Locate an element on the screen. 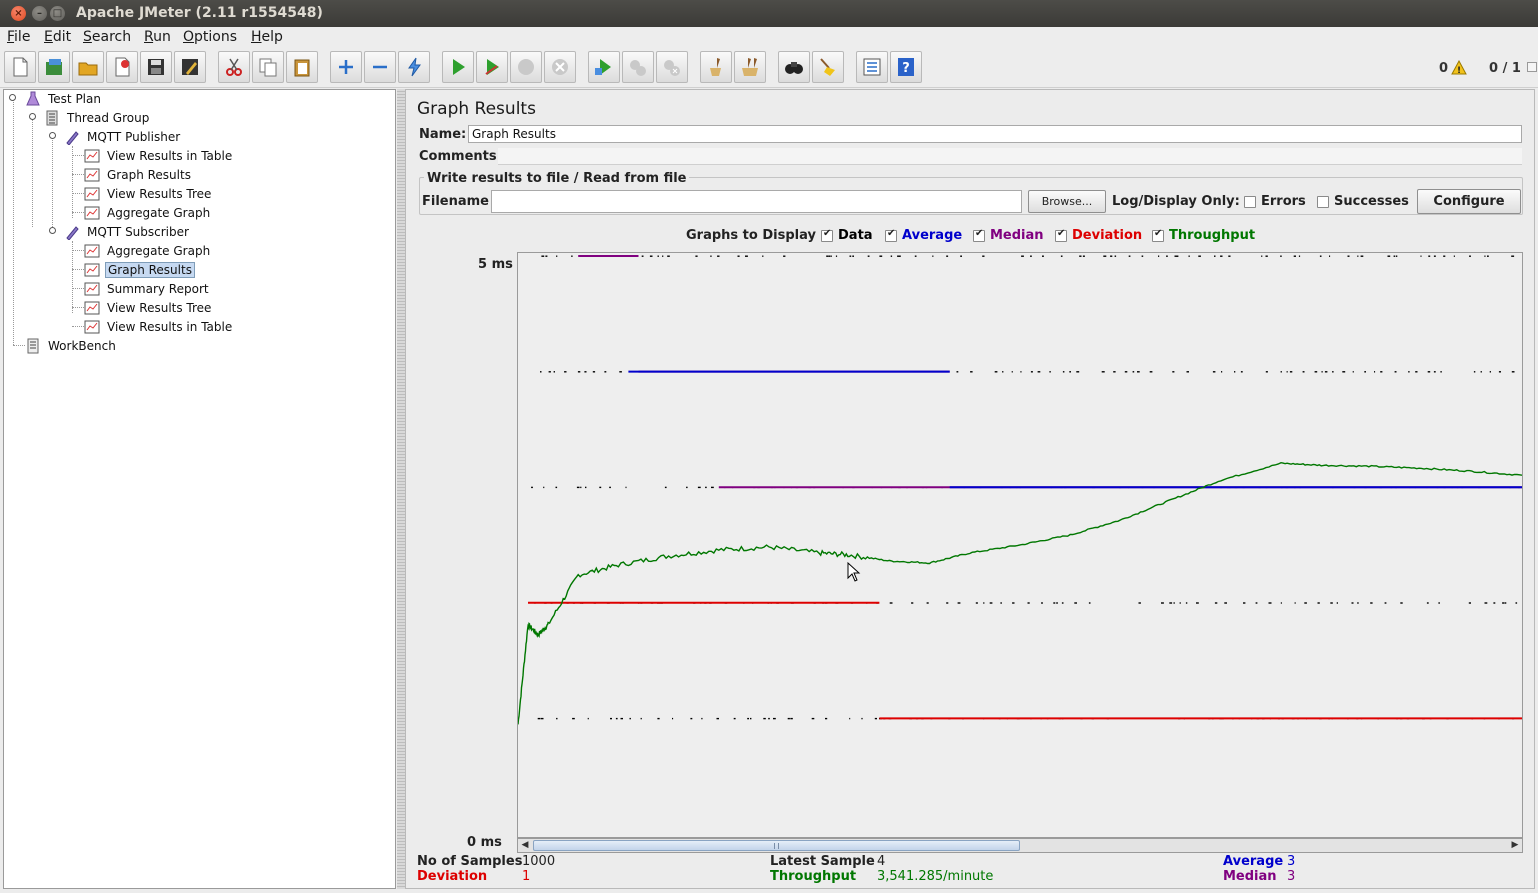 This screenshot has width=1538, height=893. graph-horizontal-scrollbar: ◀ ▶ is located at coordinates (1020, 845).